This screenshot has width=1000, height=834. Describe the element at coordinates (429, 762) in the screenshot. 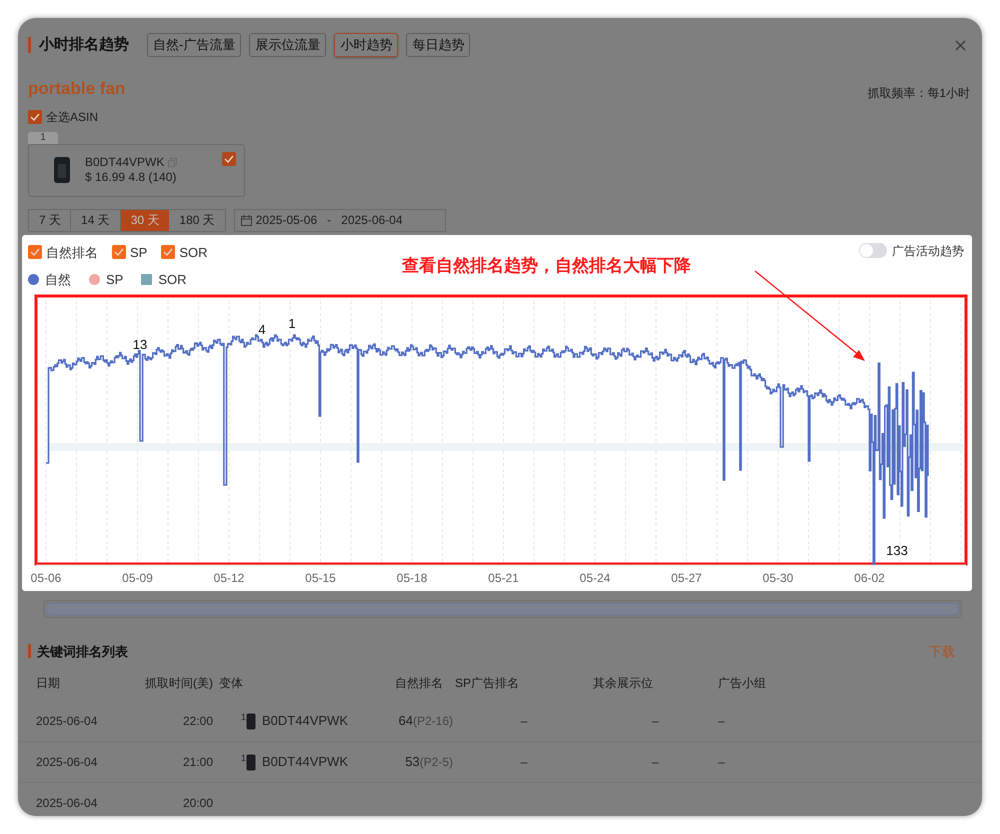

I see `rank-value: 53(P2-5)` at that location.